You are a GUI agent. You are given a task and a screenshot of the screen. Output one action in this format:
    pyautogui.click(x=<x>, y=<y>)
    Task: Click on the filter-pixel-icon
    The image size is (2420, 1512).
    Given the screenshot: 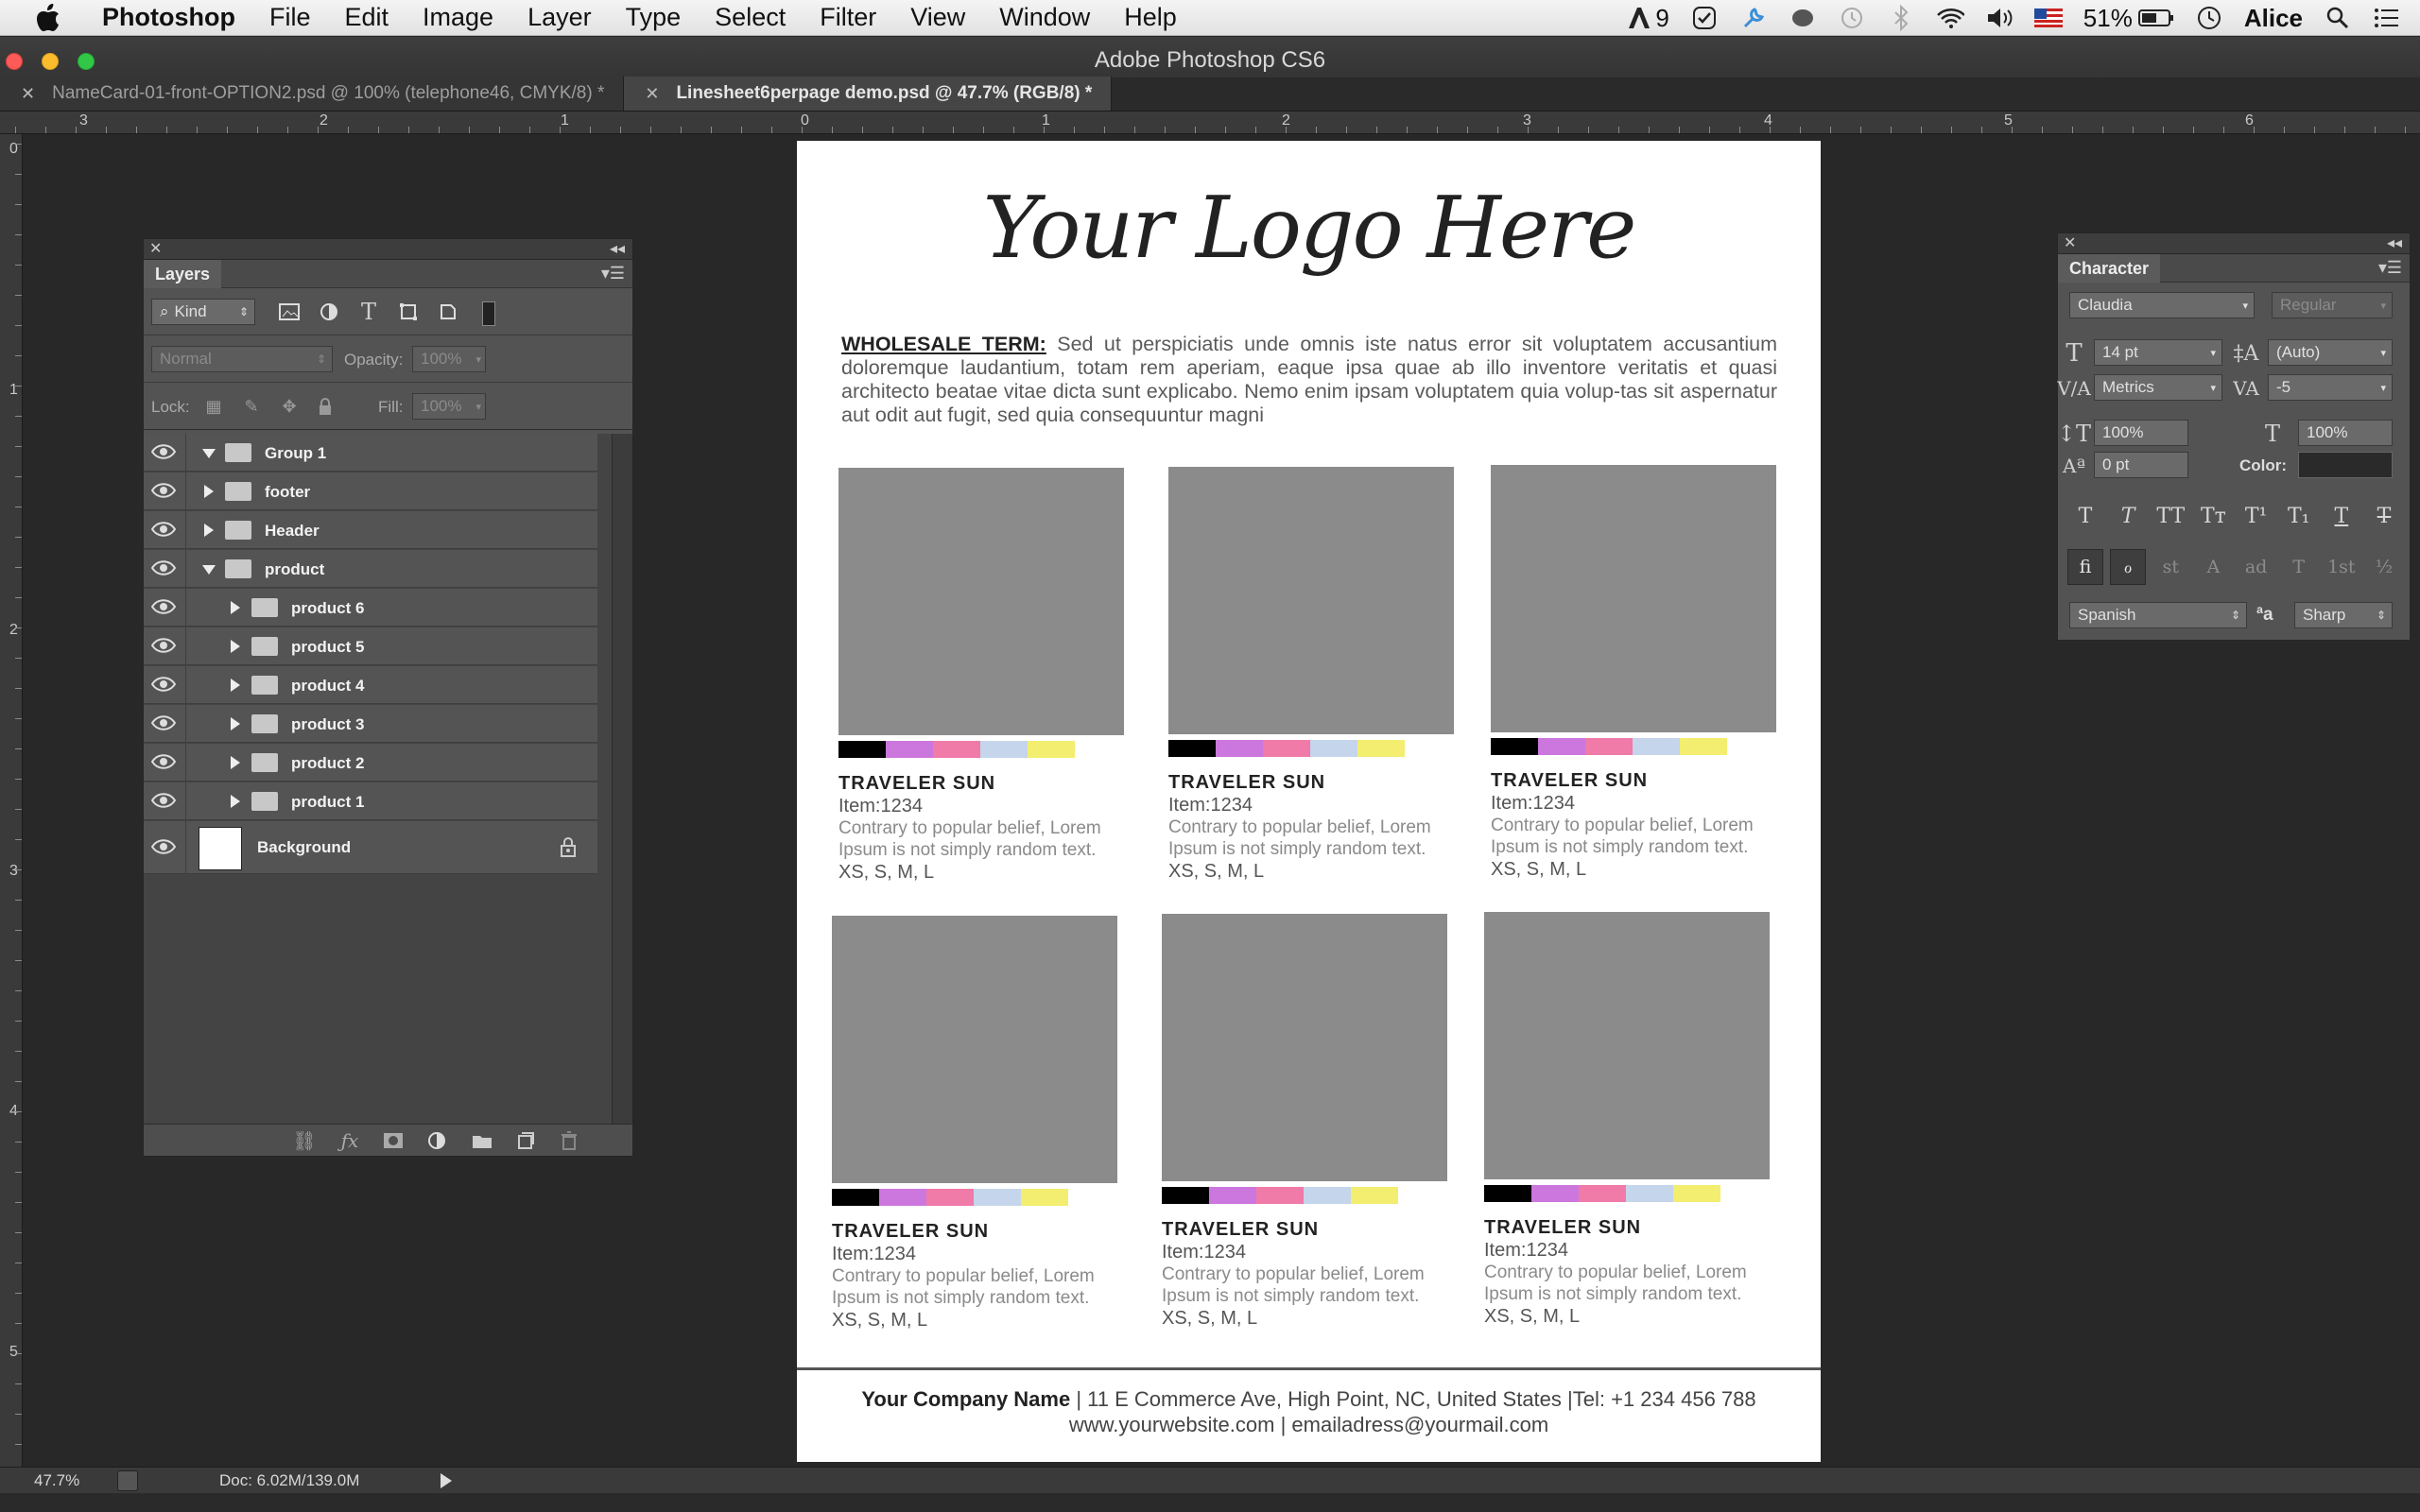 What is the action you would take?
    pyautogui.click(x=289, y=312)
    